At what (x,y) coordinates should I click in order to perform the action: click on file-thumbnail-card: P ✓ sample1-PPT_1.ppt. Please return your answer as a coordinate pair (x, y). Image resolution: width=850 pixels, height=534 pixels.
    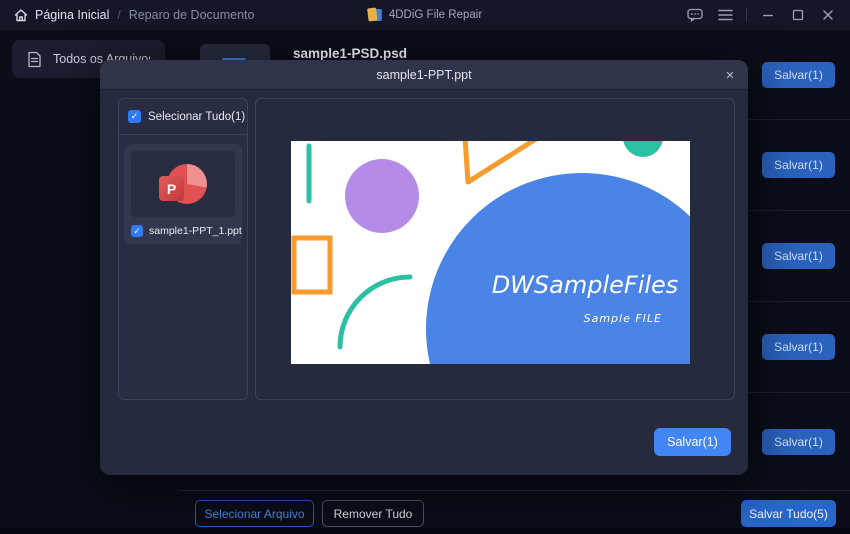
    Looking at the image, I should click on (183, 194).